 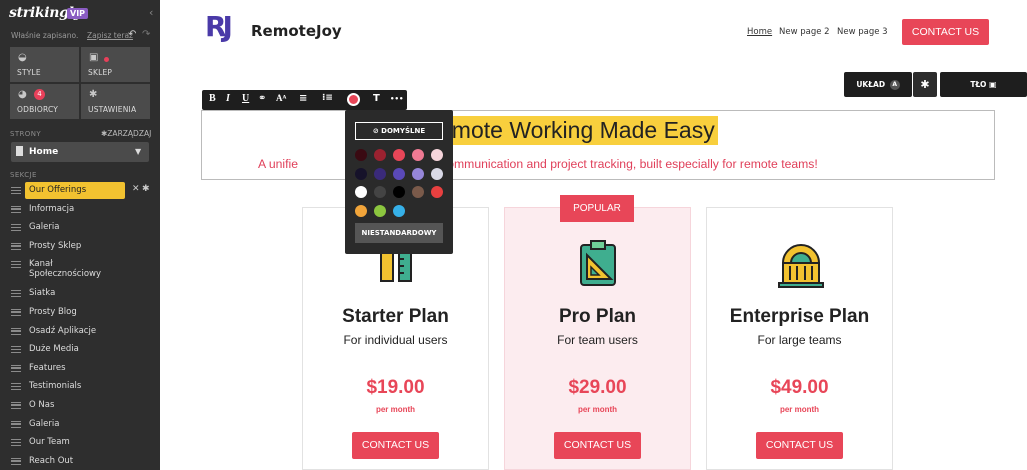 I want to click on section-item: Our Team, so click(x=80, y=443).